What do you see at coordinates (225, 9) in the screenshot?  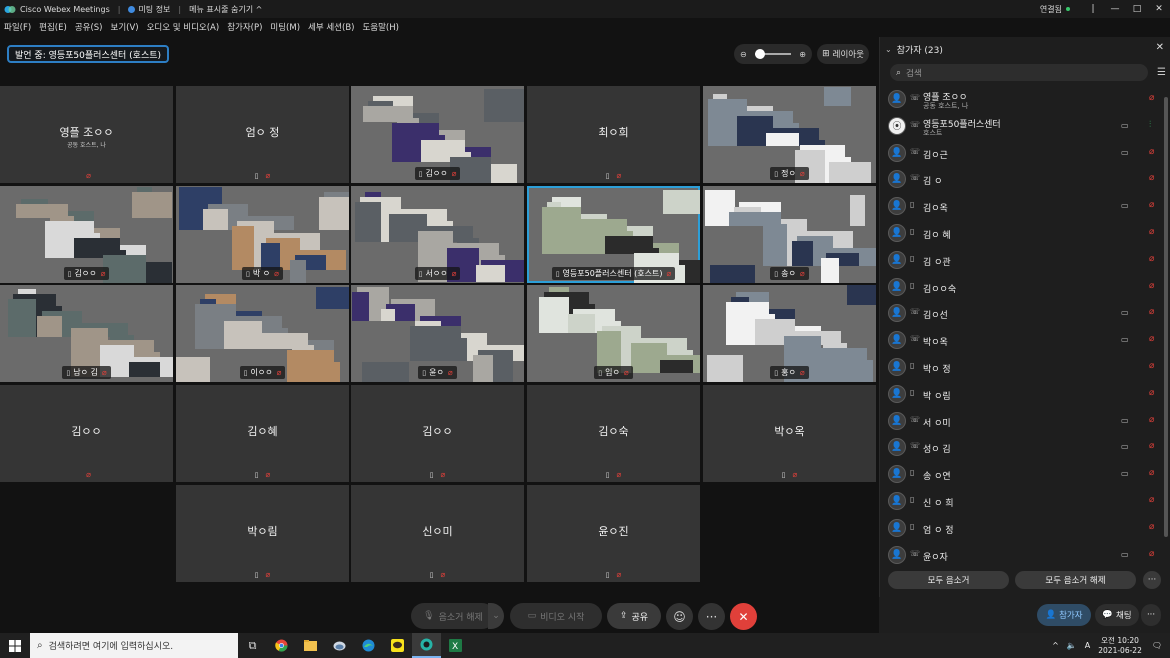 I see `hide-menu-button: 메뉴 표시줄 숨기기 ^` at bounding box center [225, 9].